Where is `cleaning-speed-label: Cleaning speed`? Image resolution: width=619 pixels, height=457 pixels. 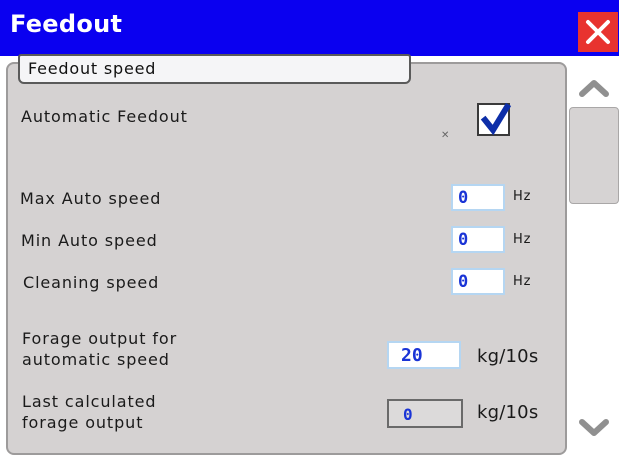
cleaning-speed-label: Cleaning speed is located at coordinates (91, 282).